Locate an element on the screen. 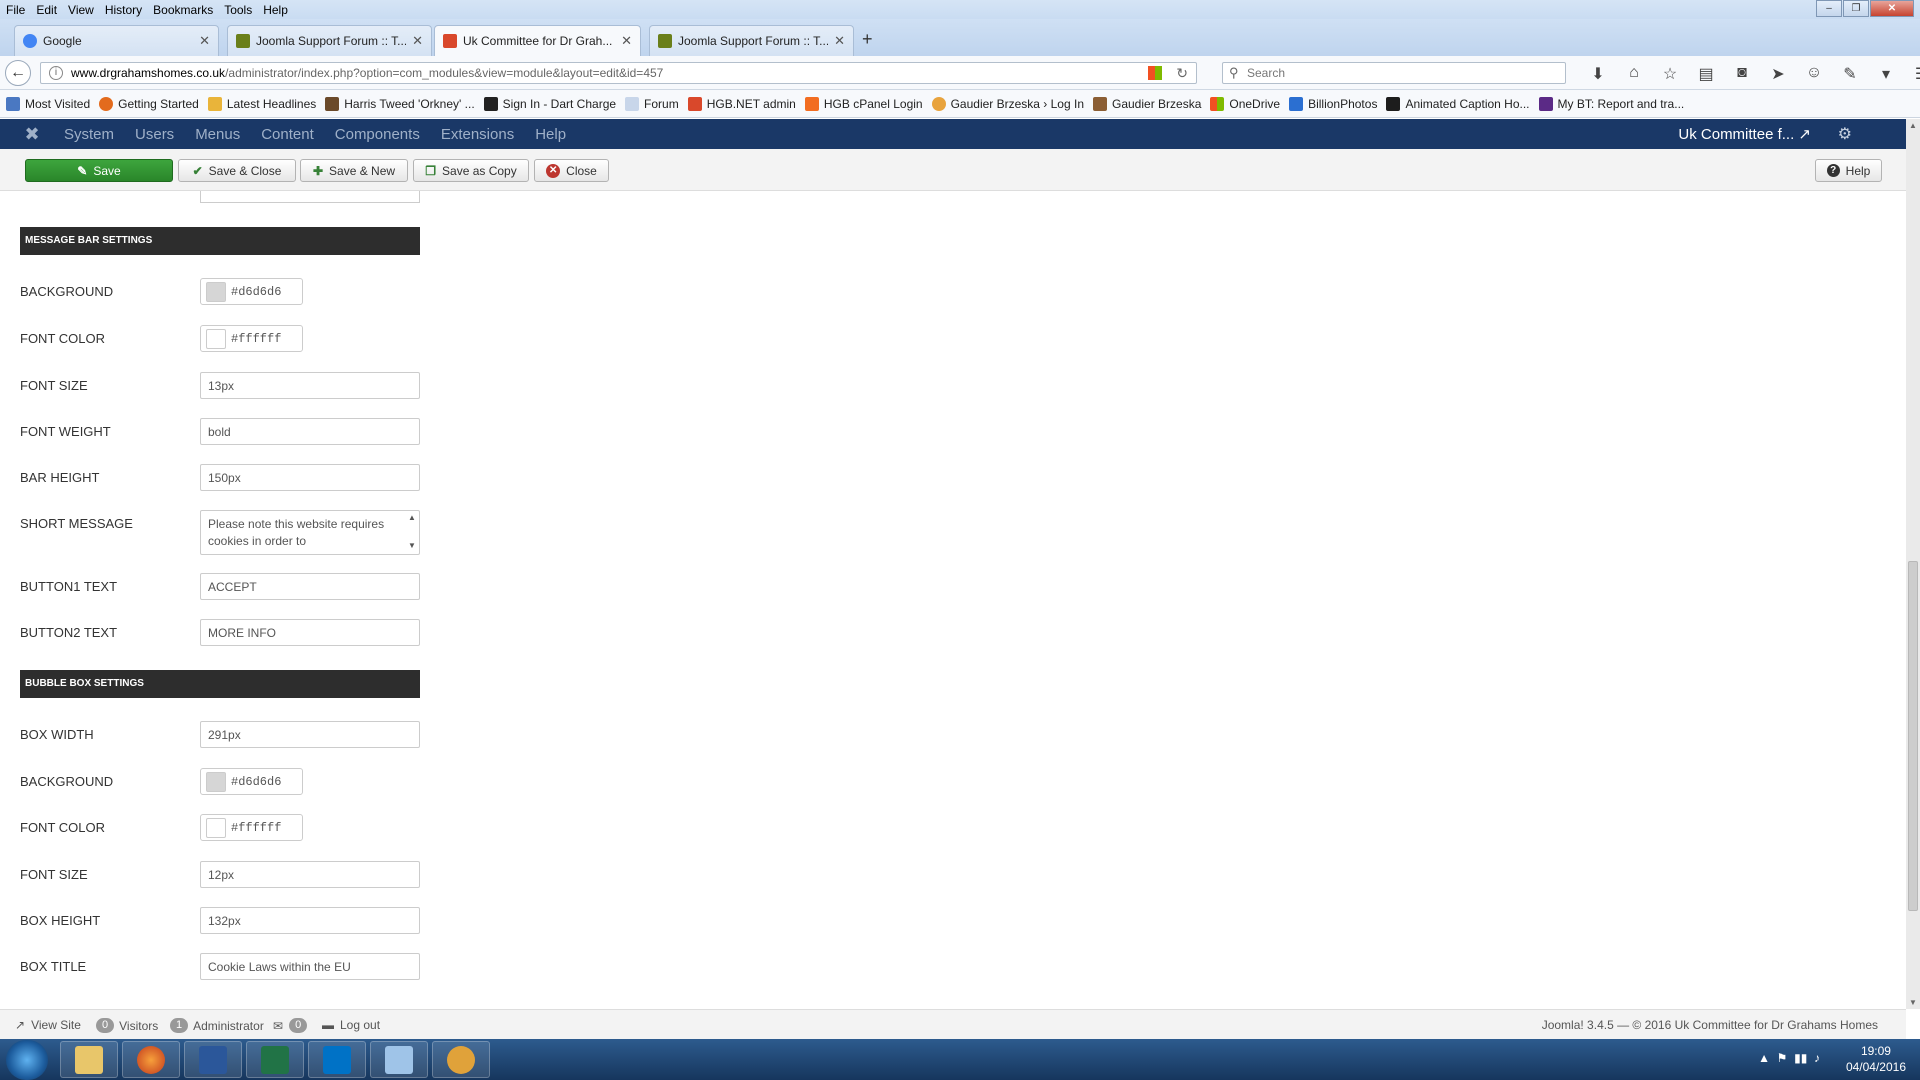  tab-joomla-forum-2: Joomla Support Forum :: T... ✕ is located at coordinates (751, 40).